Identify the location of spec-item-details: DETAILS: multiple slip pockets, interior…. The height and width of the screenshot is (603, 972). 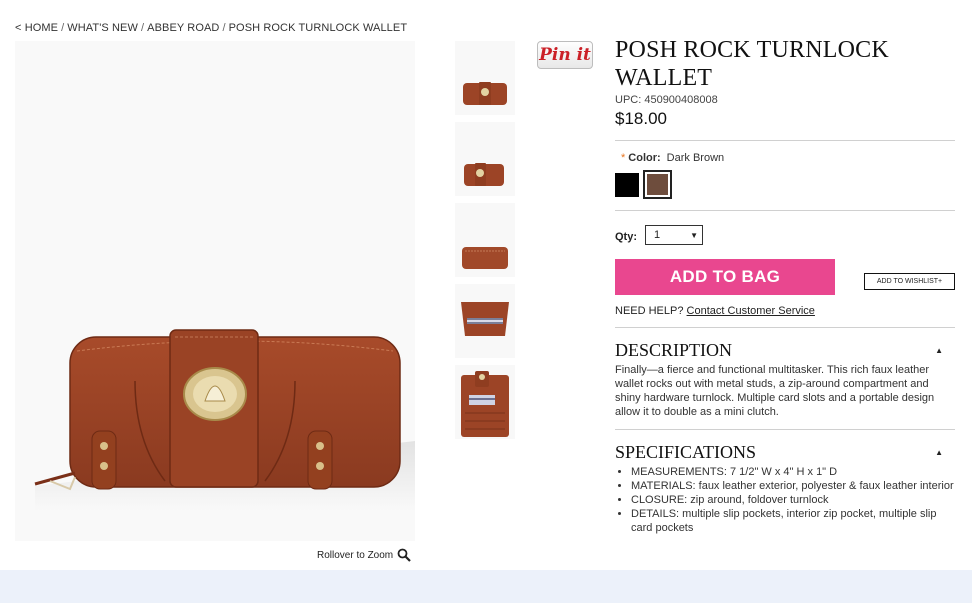
(793, 521).